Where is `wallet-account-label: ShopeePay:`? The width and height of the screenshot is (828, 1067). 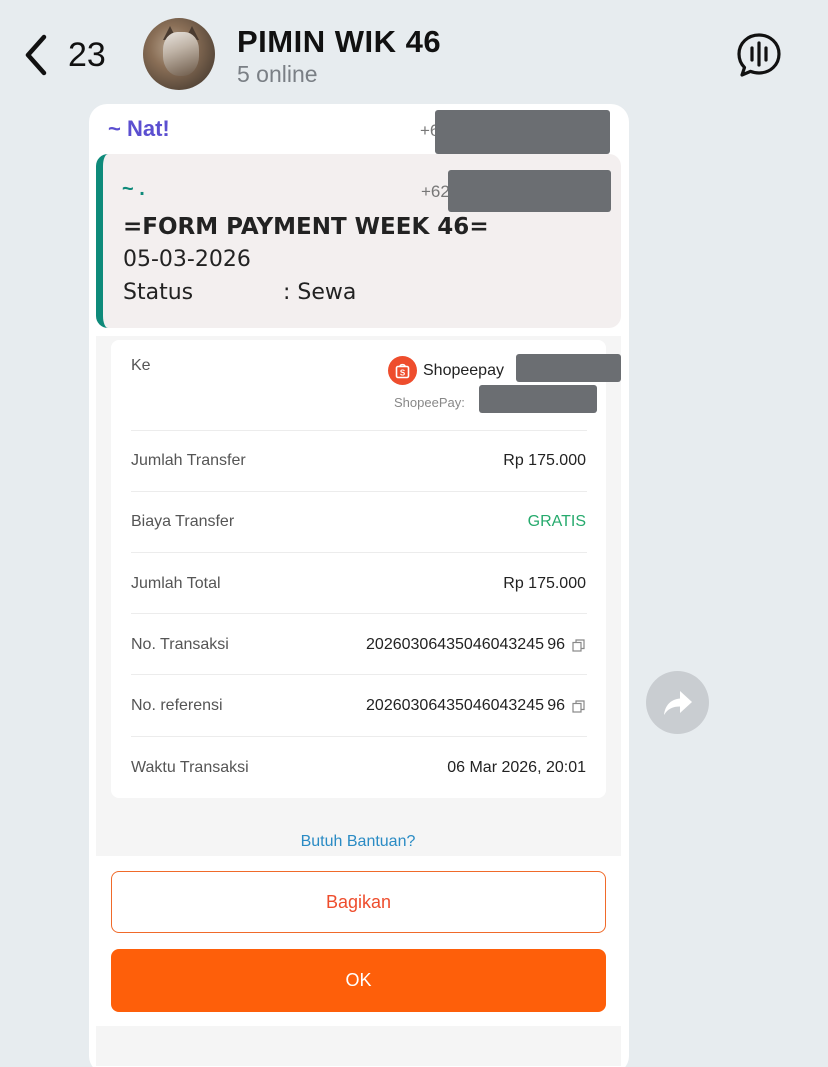
wallet-account-label: ShopeePay: is located at coordinates (429, 402).